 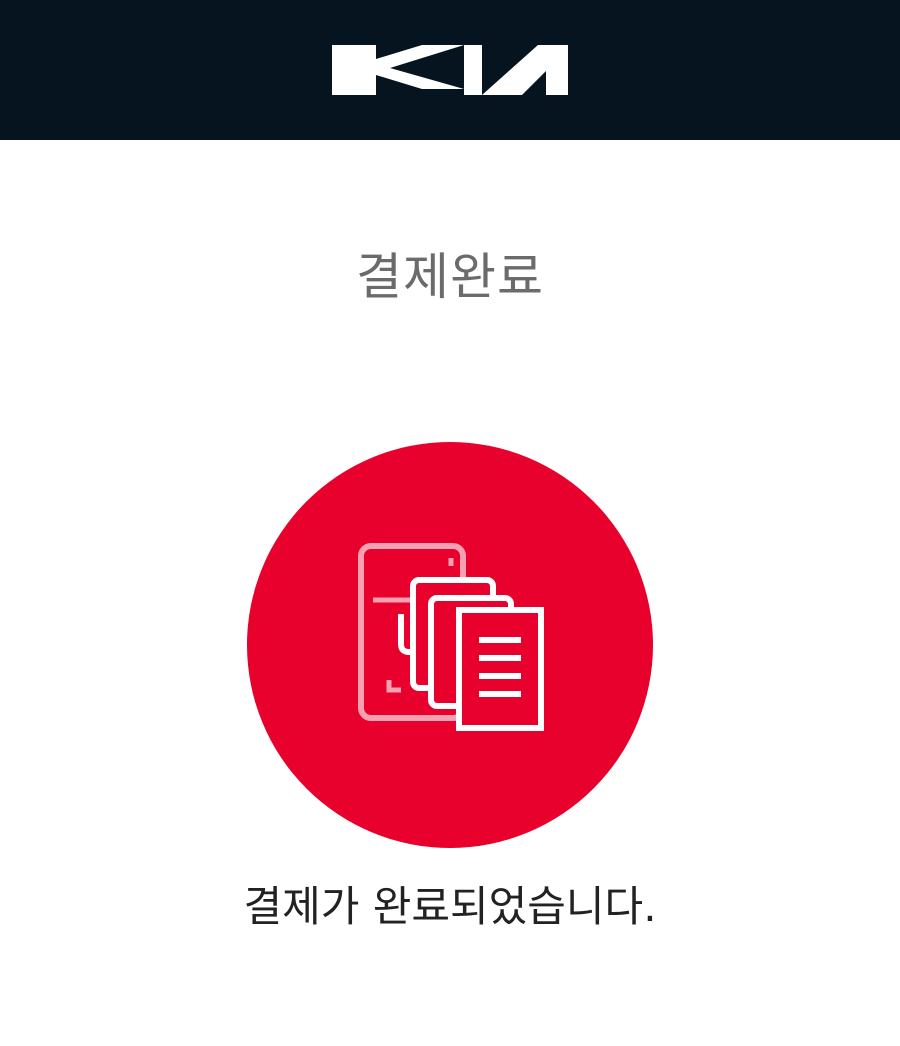 What do you see at coordinates (450, 906) in the screenshot?
I see `completion-message: 결제가 완료되었습니다.` at bounding box center [450, 906].